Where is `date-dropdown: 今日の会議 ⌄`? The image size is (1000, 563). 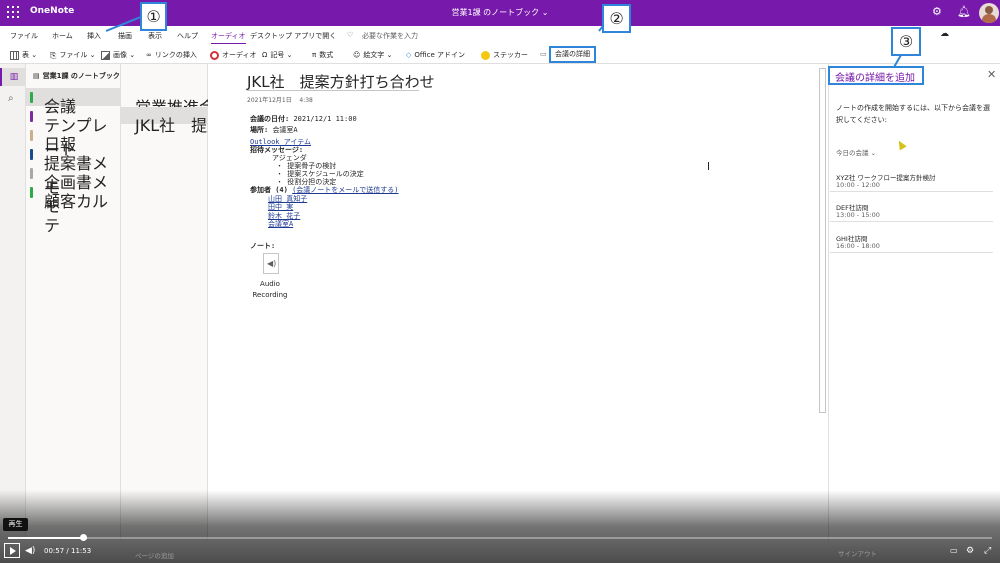 date-dropdown: 今日の会議 ⌄ is located at coordinates (856, 152).